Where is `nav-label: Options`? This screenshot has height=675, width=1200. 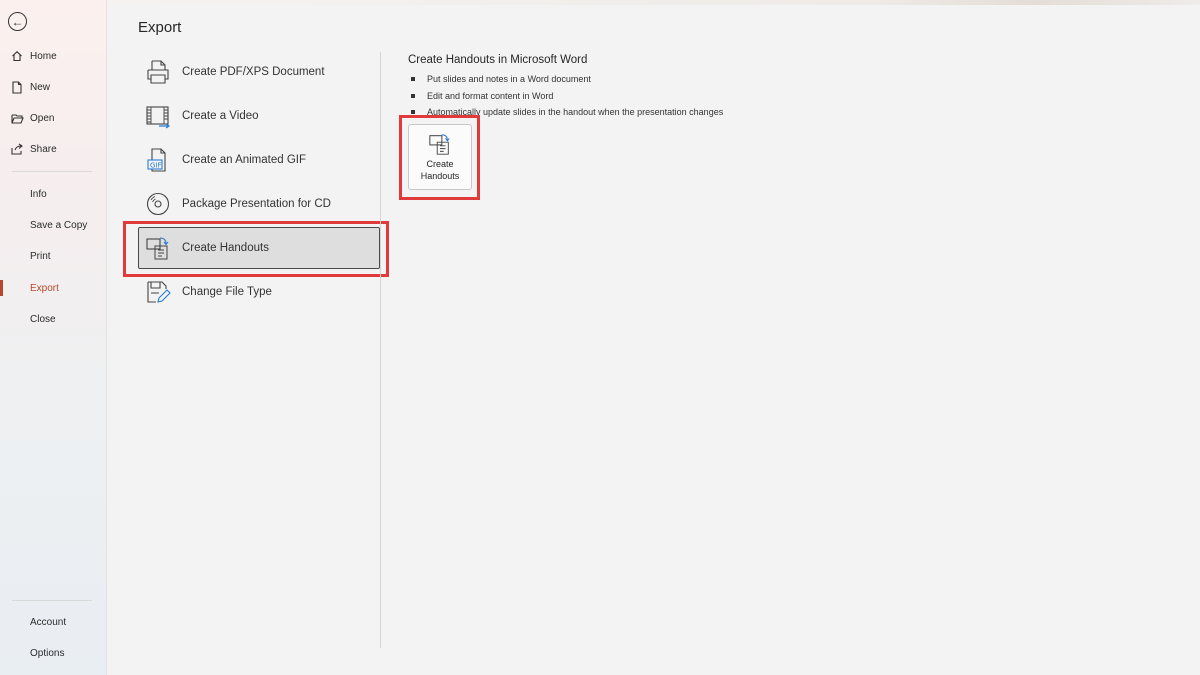
nav-label: Options is located at coordinates (47, 653).